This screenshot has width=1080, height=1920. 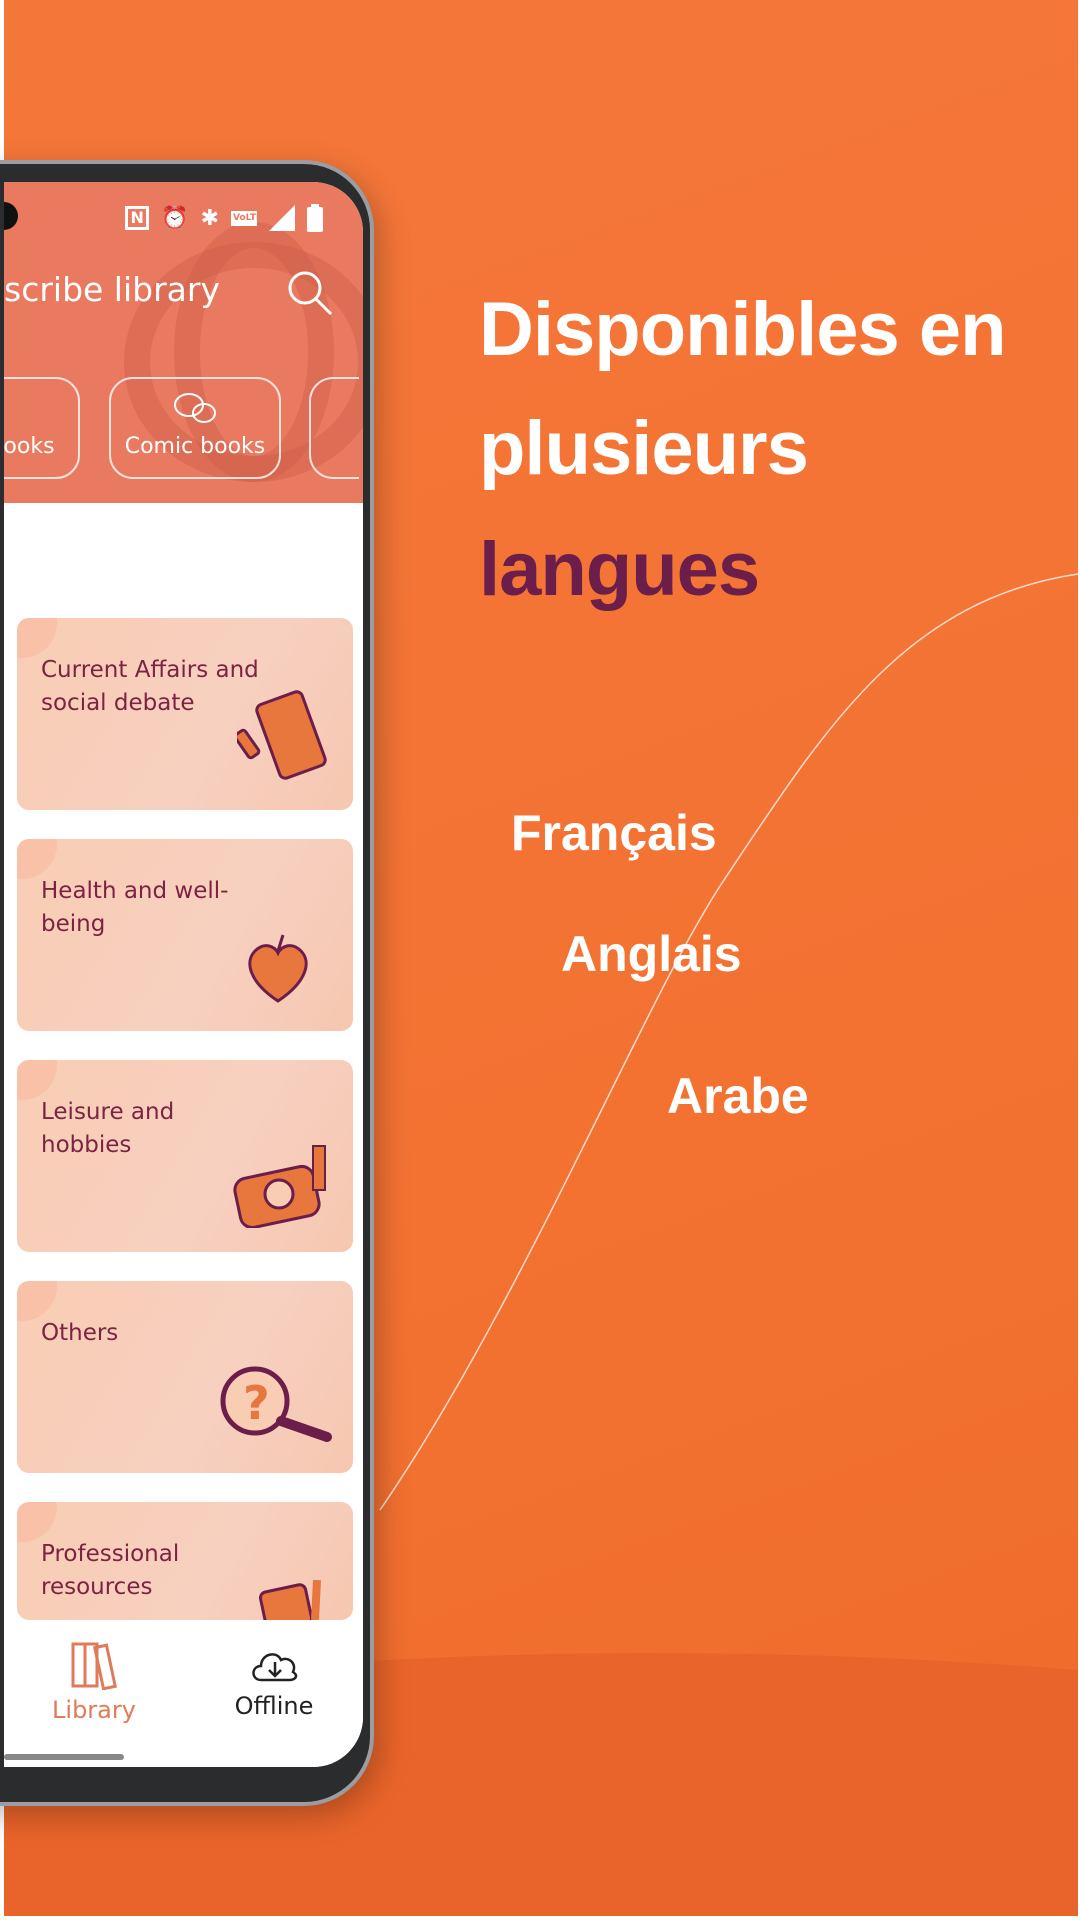 What do you see at coordinates (282, 735) in the screenshot?
I see `phone-debate-icon` at bounding box center [282, 735].